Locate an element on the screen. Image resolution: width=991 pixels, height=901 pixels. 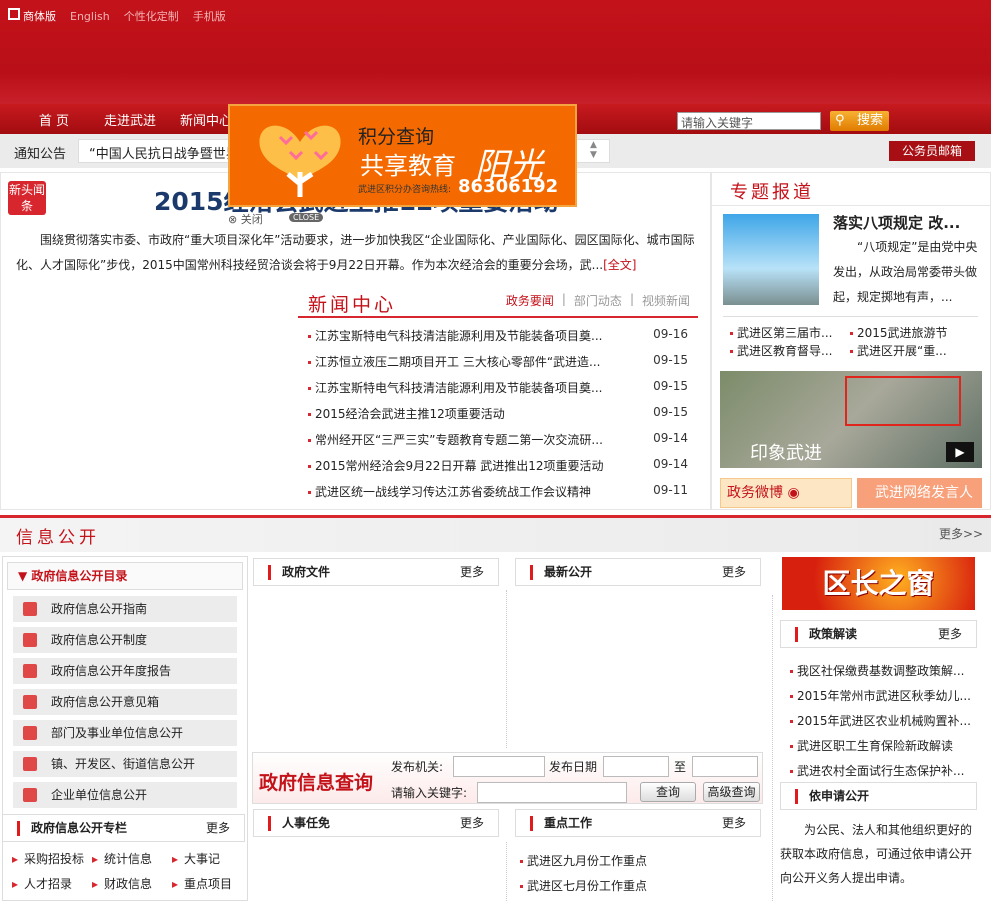
nav-about: 走进武进 is located at coordinates (130, 119).